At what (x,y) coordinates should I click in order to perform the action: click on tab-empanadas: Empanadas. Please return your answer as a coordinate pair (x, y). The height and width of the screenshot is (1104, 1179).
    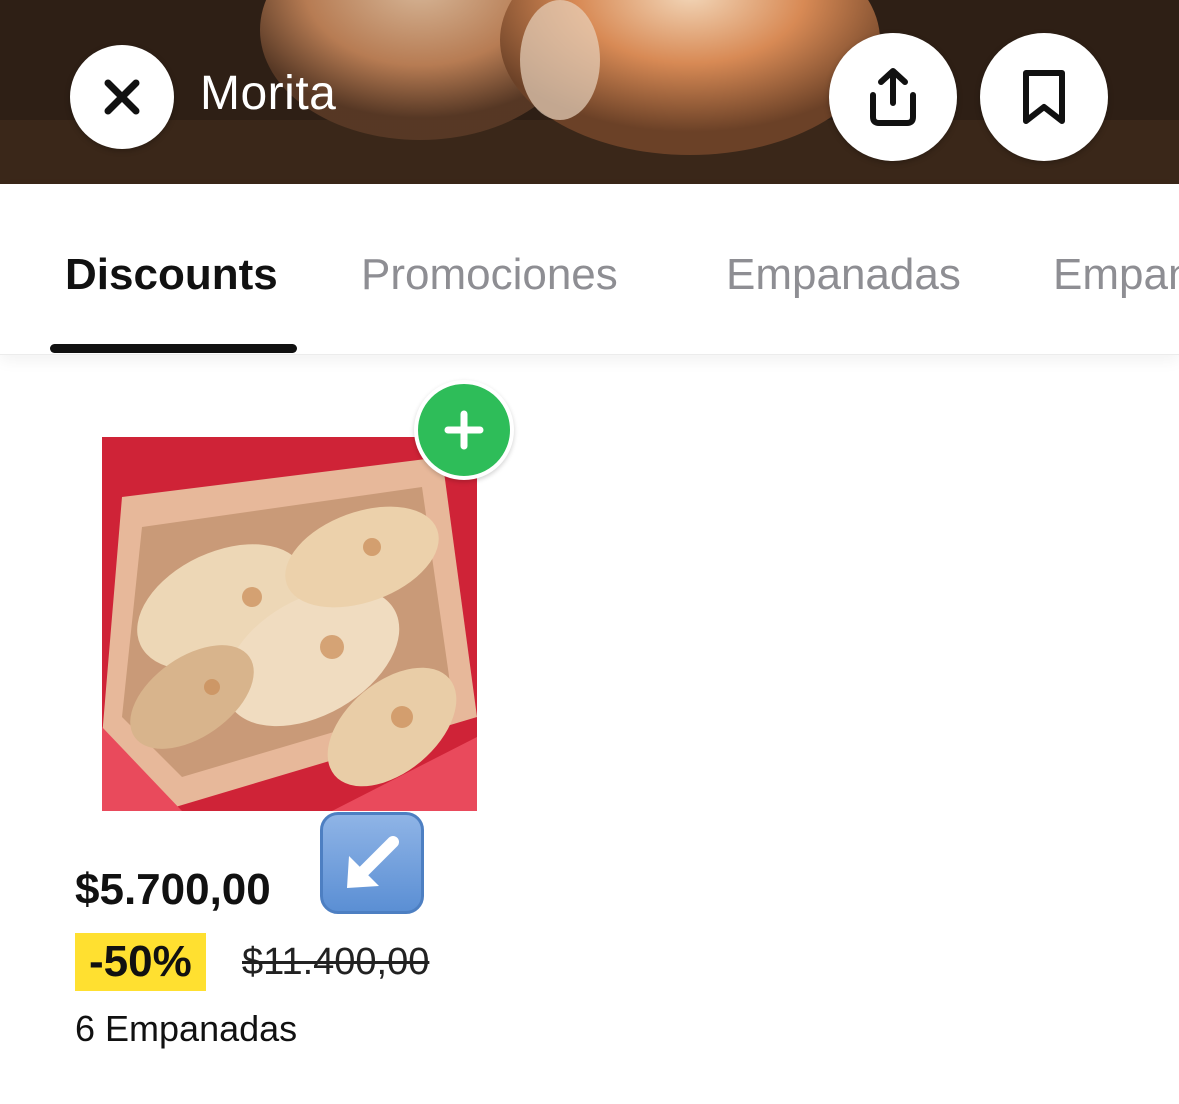
    Looking at the image, I should click on (843, 275).